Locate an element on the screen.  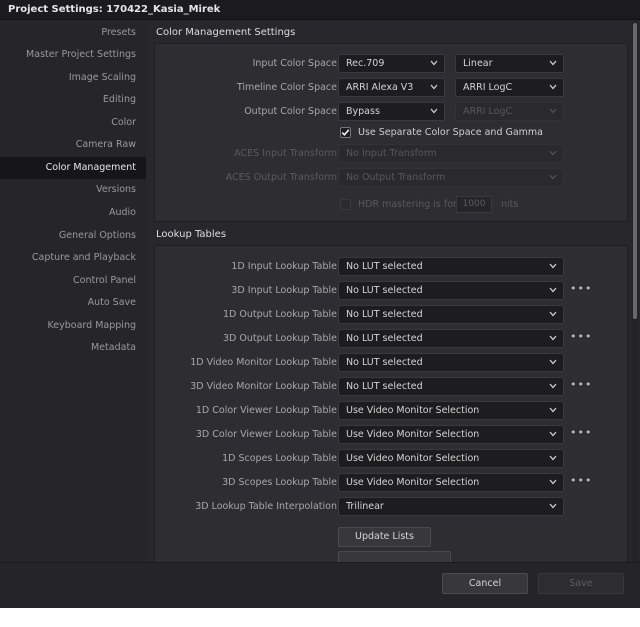
input-gamma-dropdown: Linear is located at coordinates (509, 63).